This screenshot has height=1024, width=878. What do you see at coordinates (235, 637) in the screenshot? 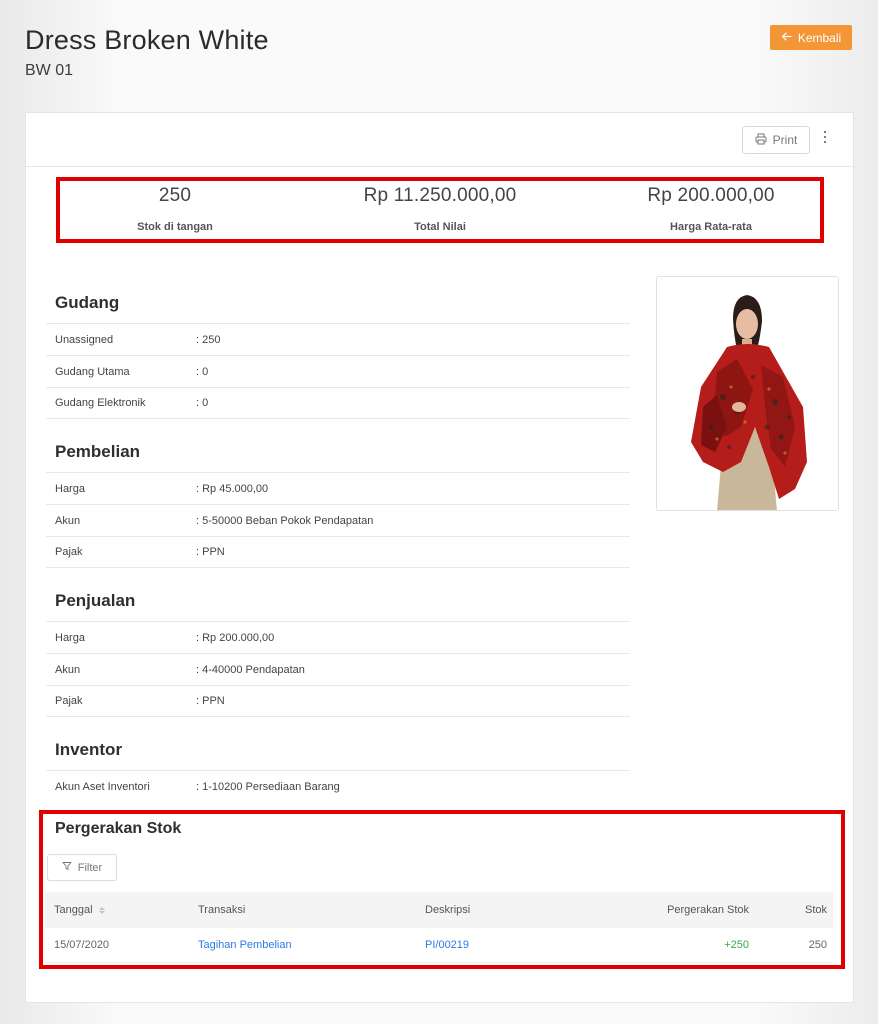
I see `detail-value: : Rp 200.000,00` at bounding box center [235, 637].